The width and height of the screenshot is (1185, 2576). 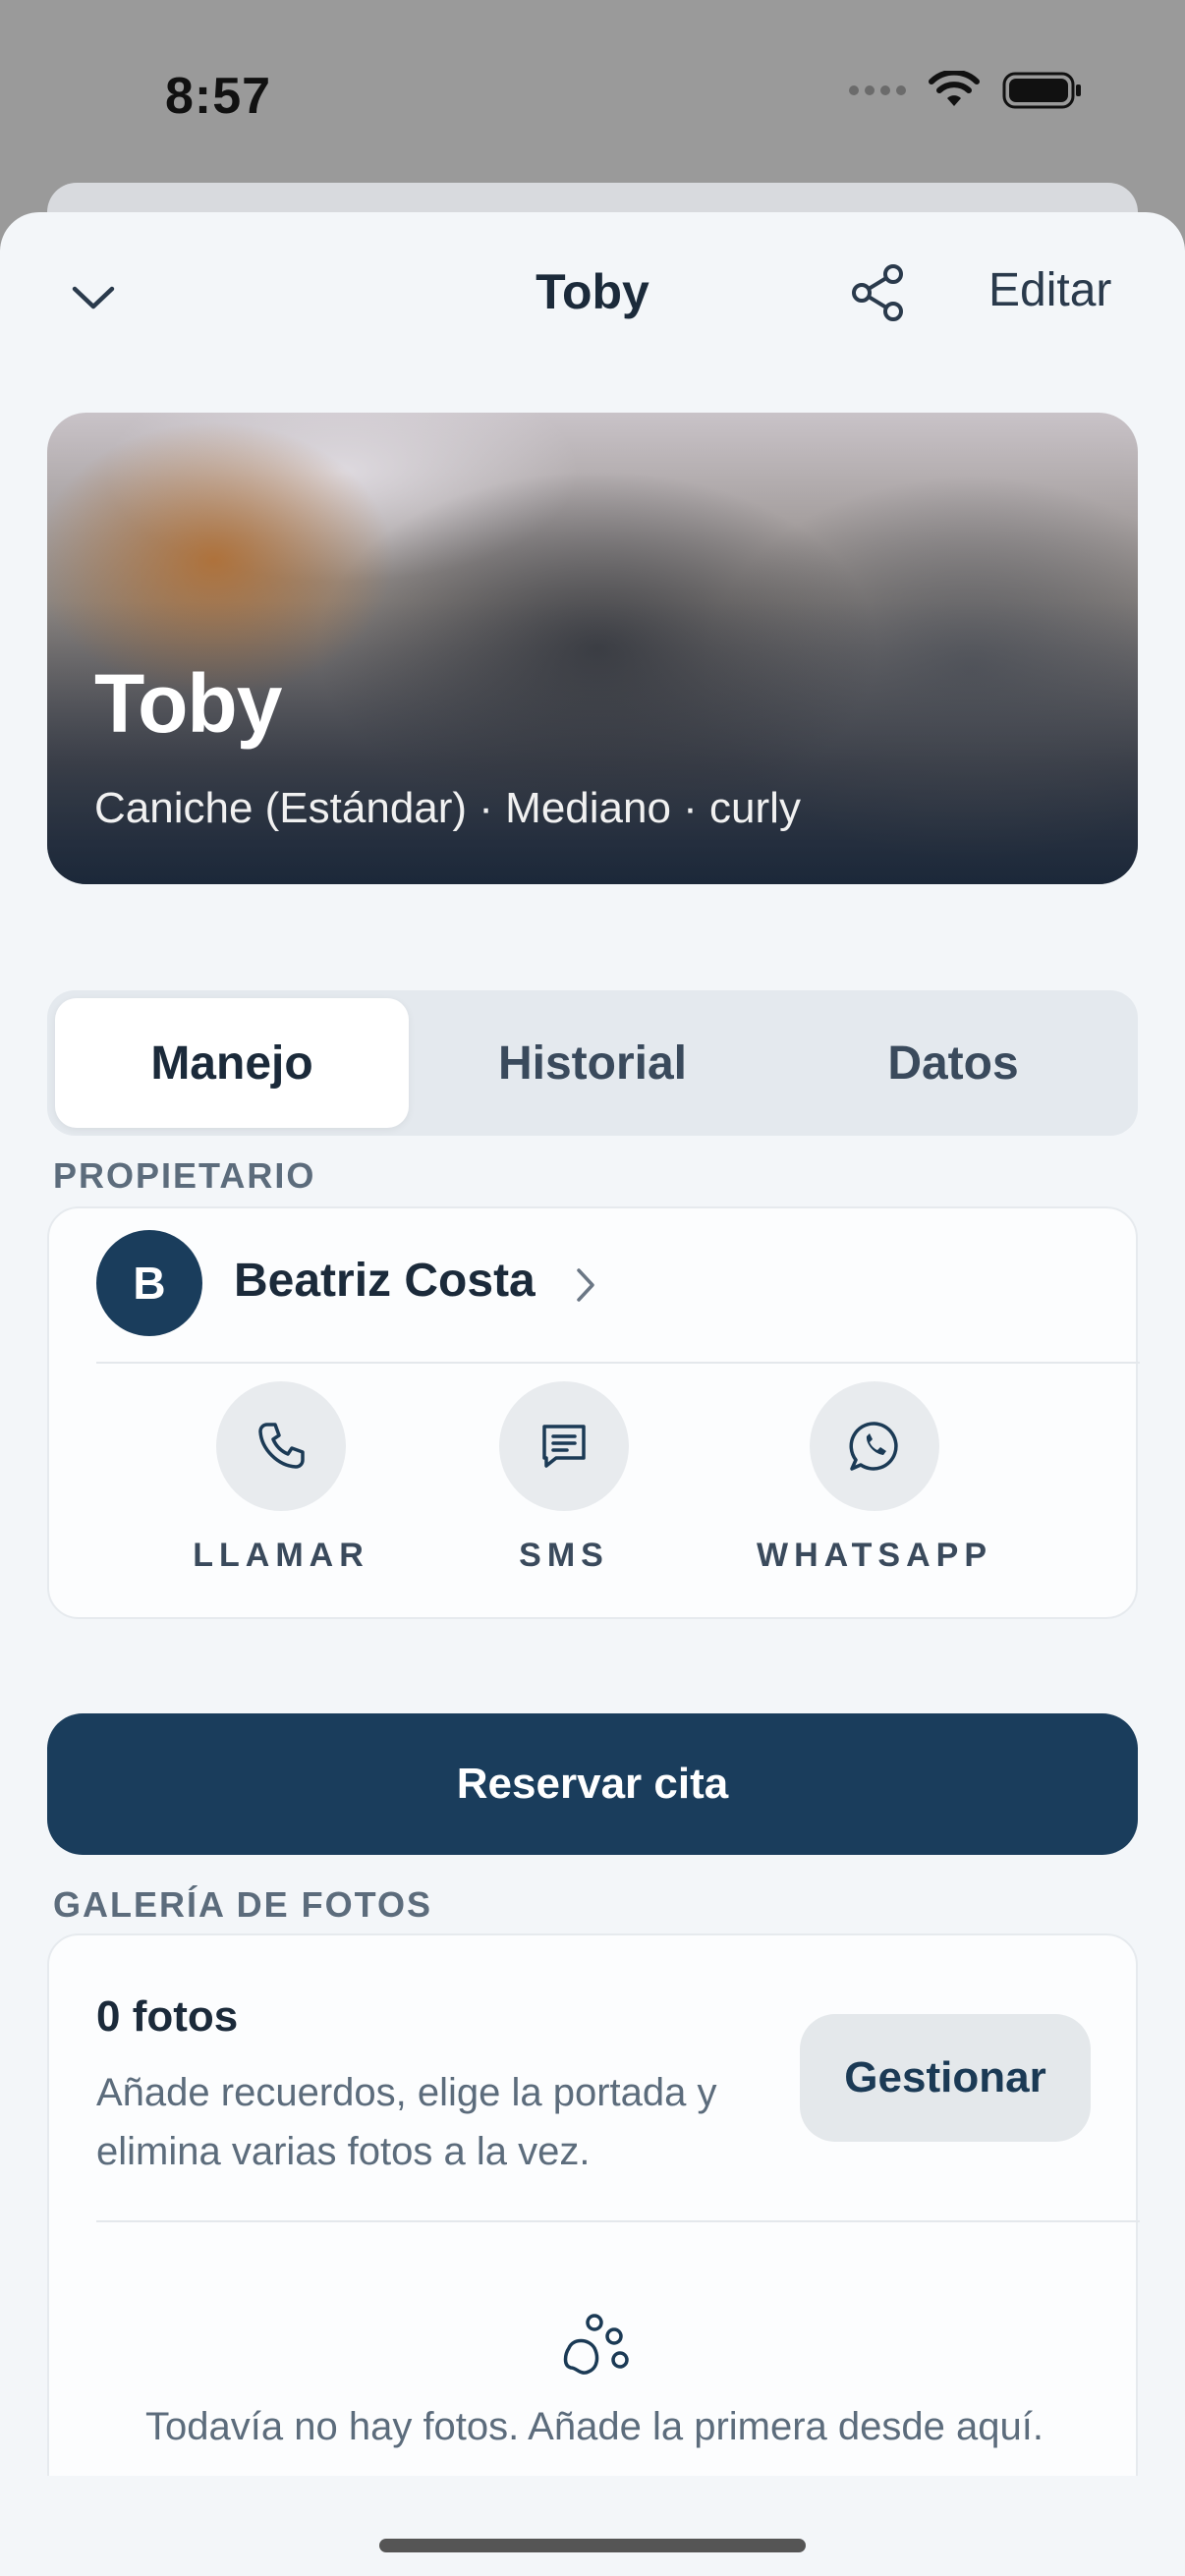 I want to click on whatsapp-label: WHATSAPP, so click(x=875, y=1555).